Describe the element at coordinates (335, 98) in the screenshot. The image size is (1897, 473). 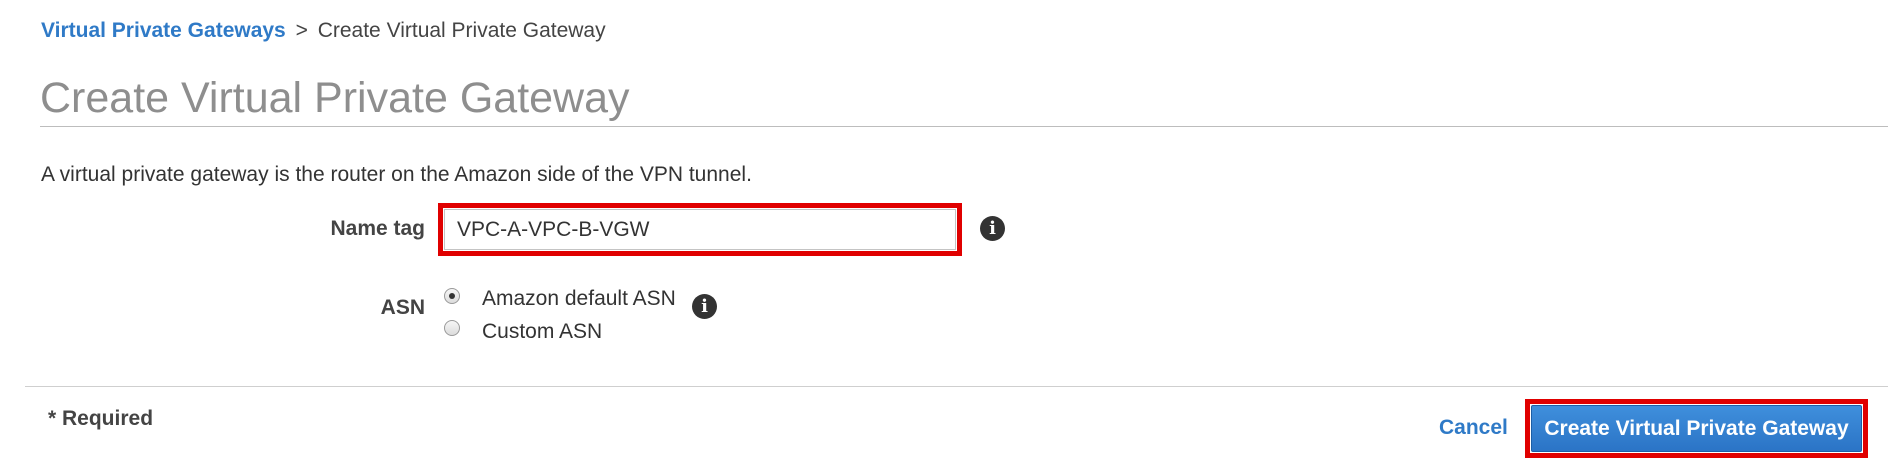
I see `page-title: Create Virtual Private Gateway` at that location.